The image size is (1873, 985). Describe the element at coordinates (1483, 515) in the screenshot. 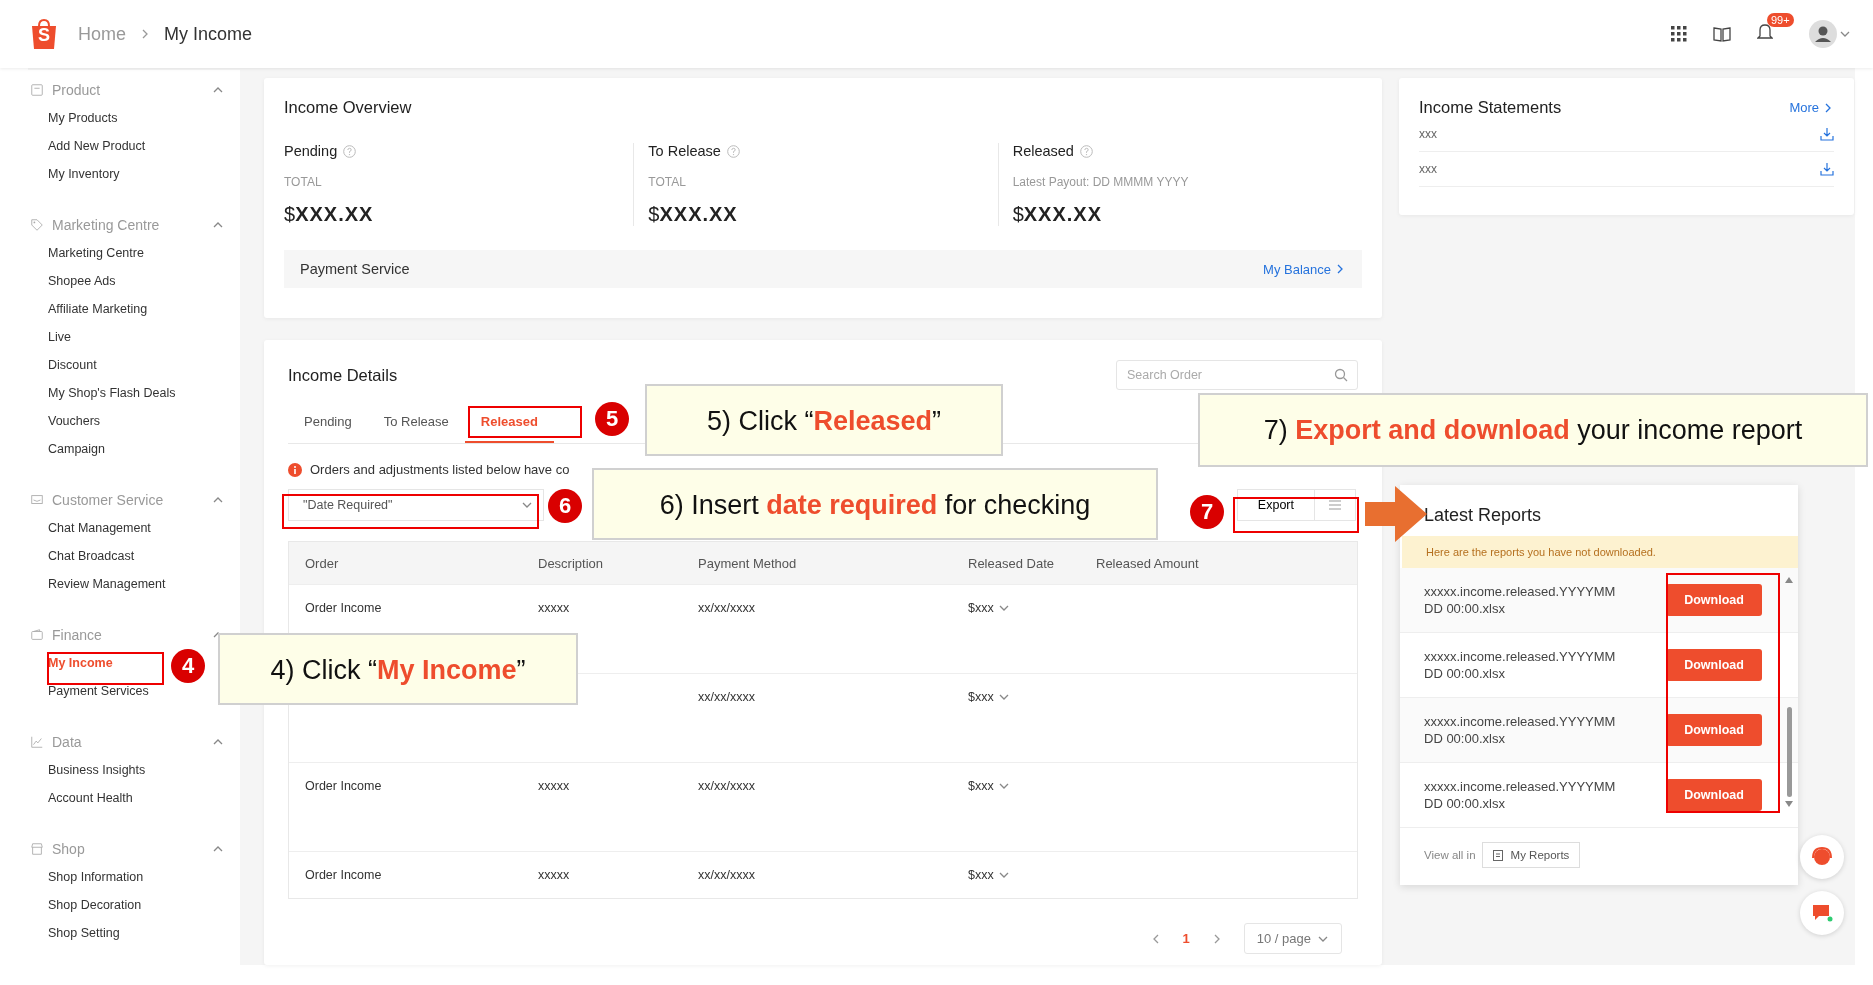

I see `popover-title: Latest Reports` at that location.